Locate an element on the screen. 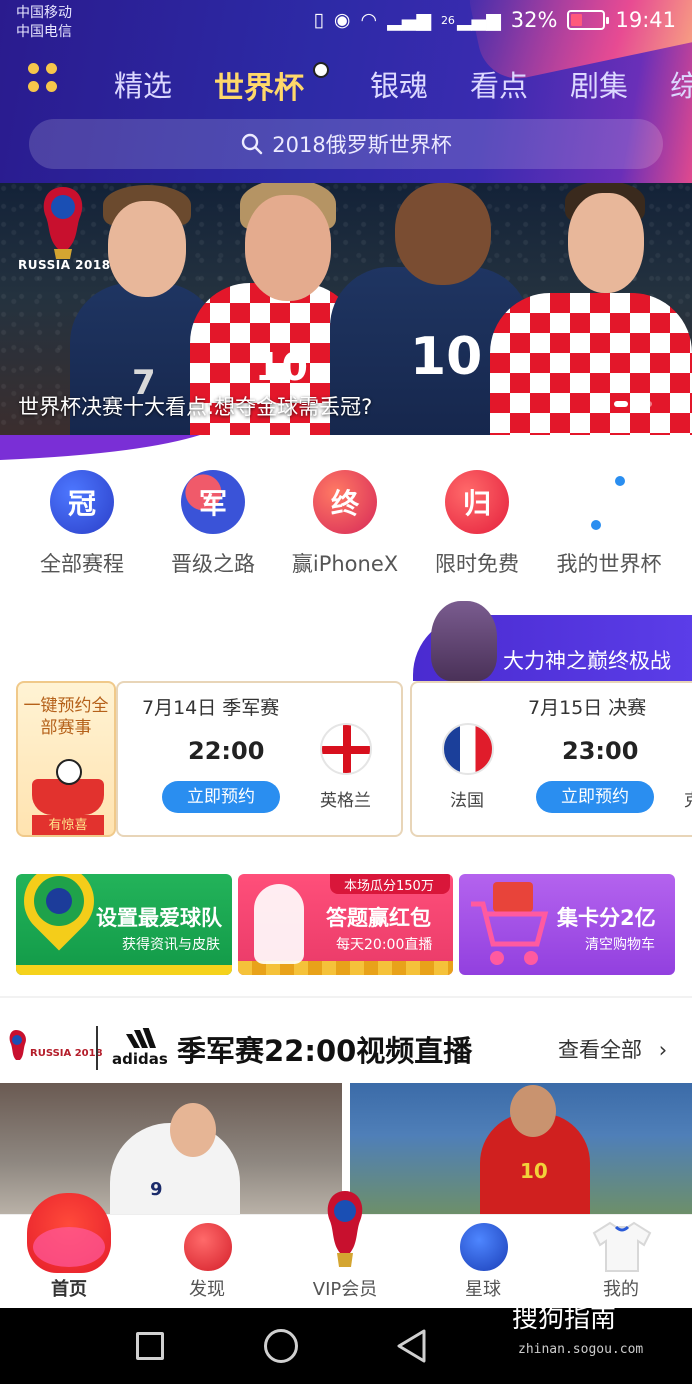 Image resolution: width=692 pixels, height=1384 pixels. video-thumbnail: 9 is located at coordinates (171, 1148).